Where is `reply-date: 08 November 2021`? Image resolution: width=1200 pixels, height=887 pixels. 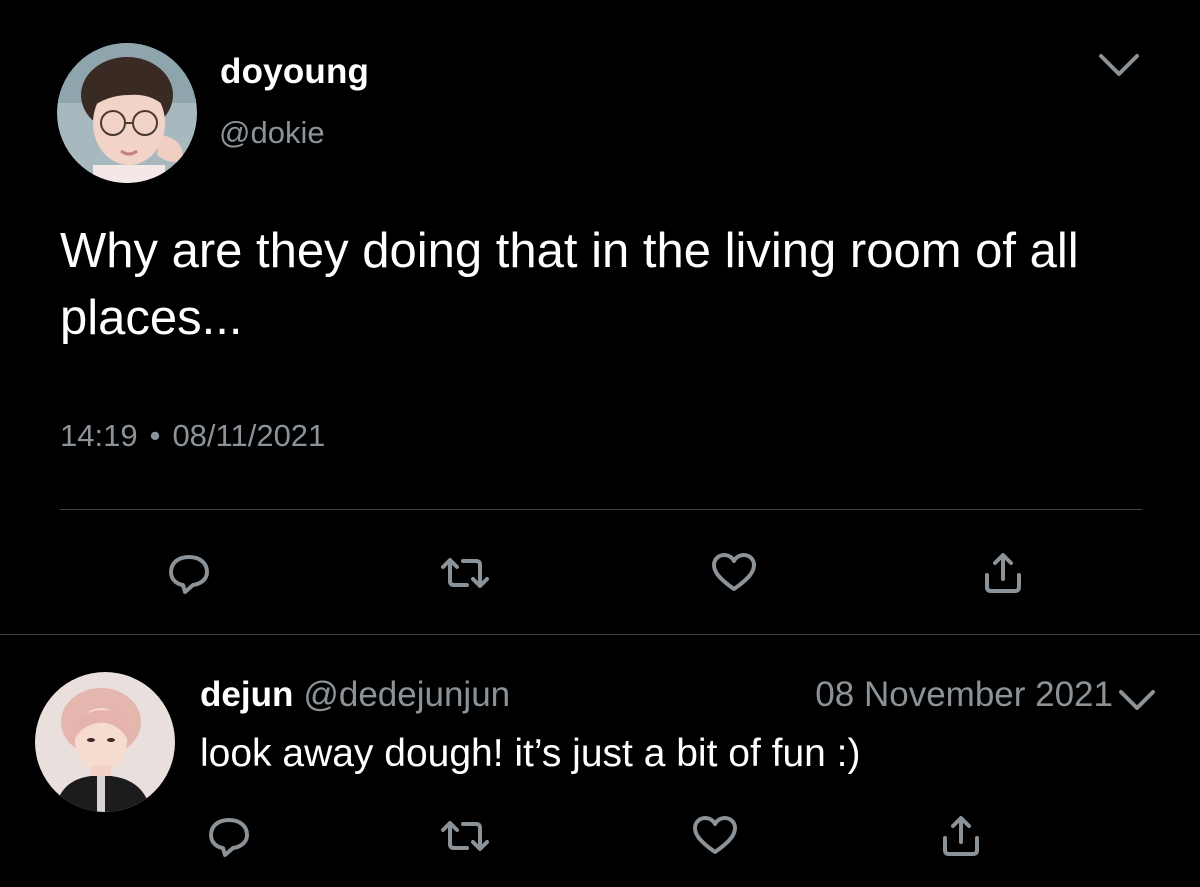 reply-date: 08 November 2021 is located at coordinates (964, 695).